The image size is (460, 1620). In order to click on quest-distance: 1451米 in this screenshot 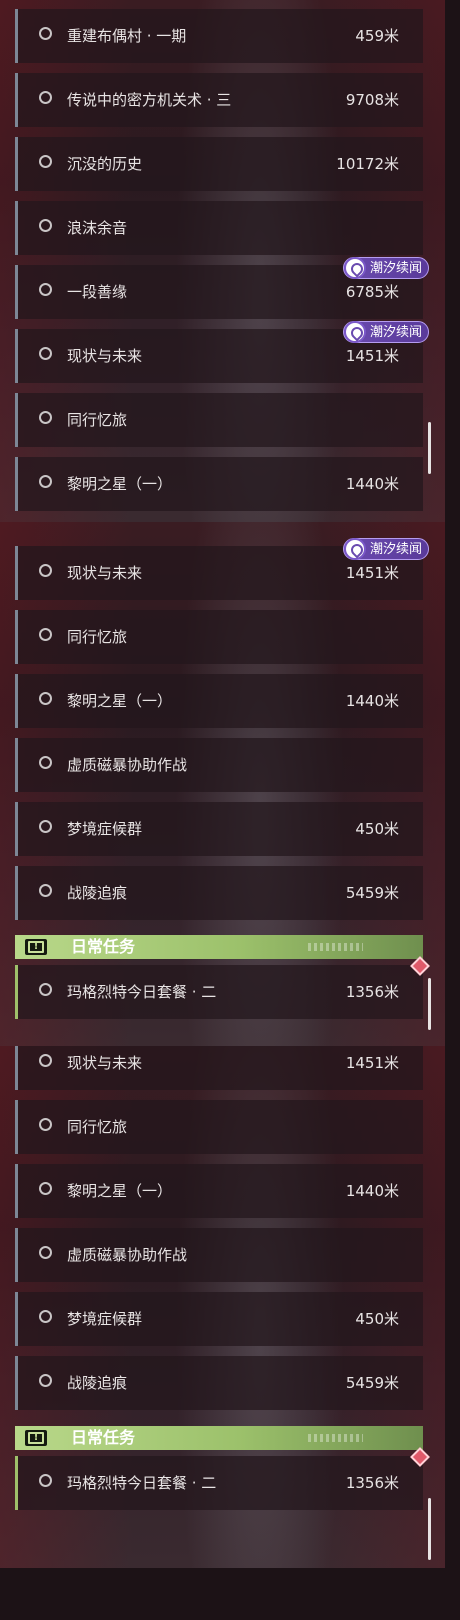, I will do `click(372, 1063)`.